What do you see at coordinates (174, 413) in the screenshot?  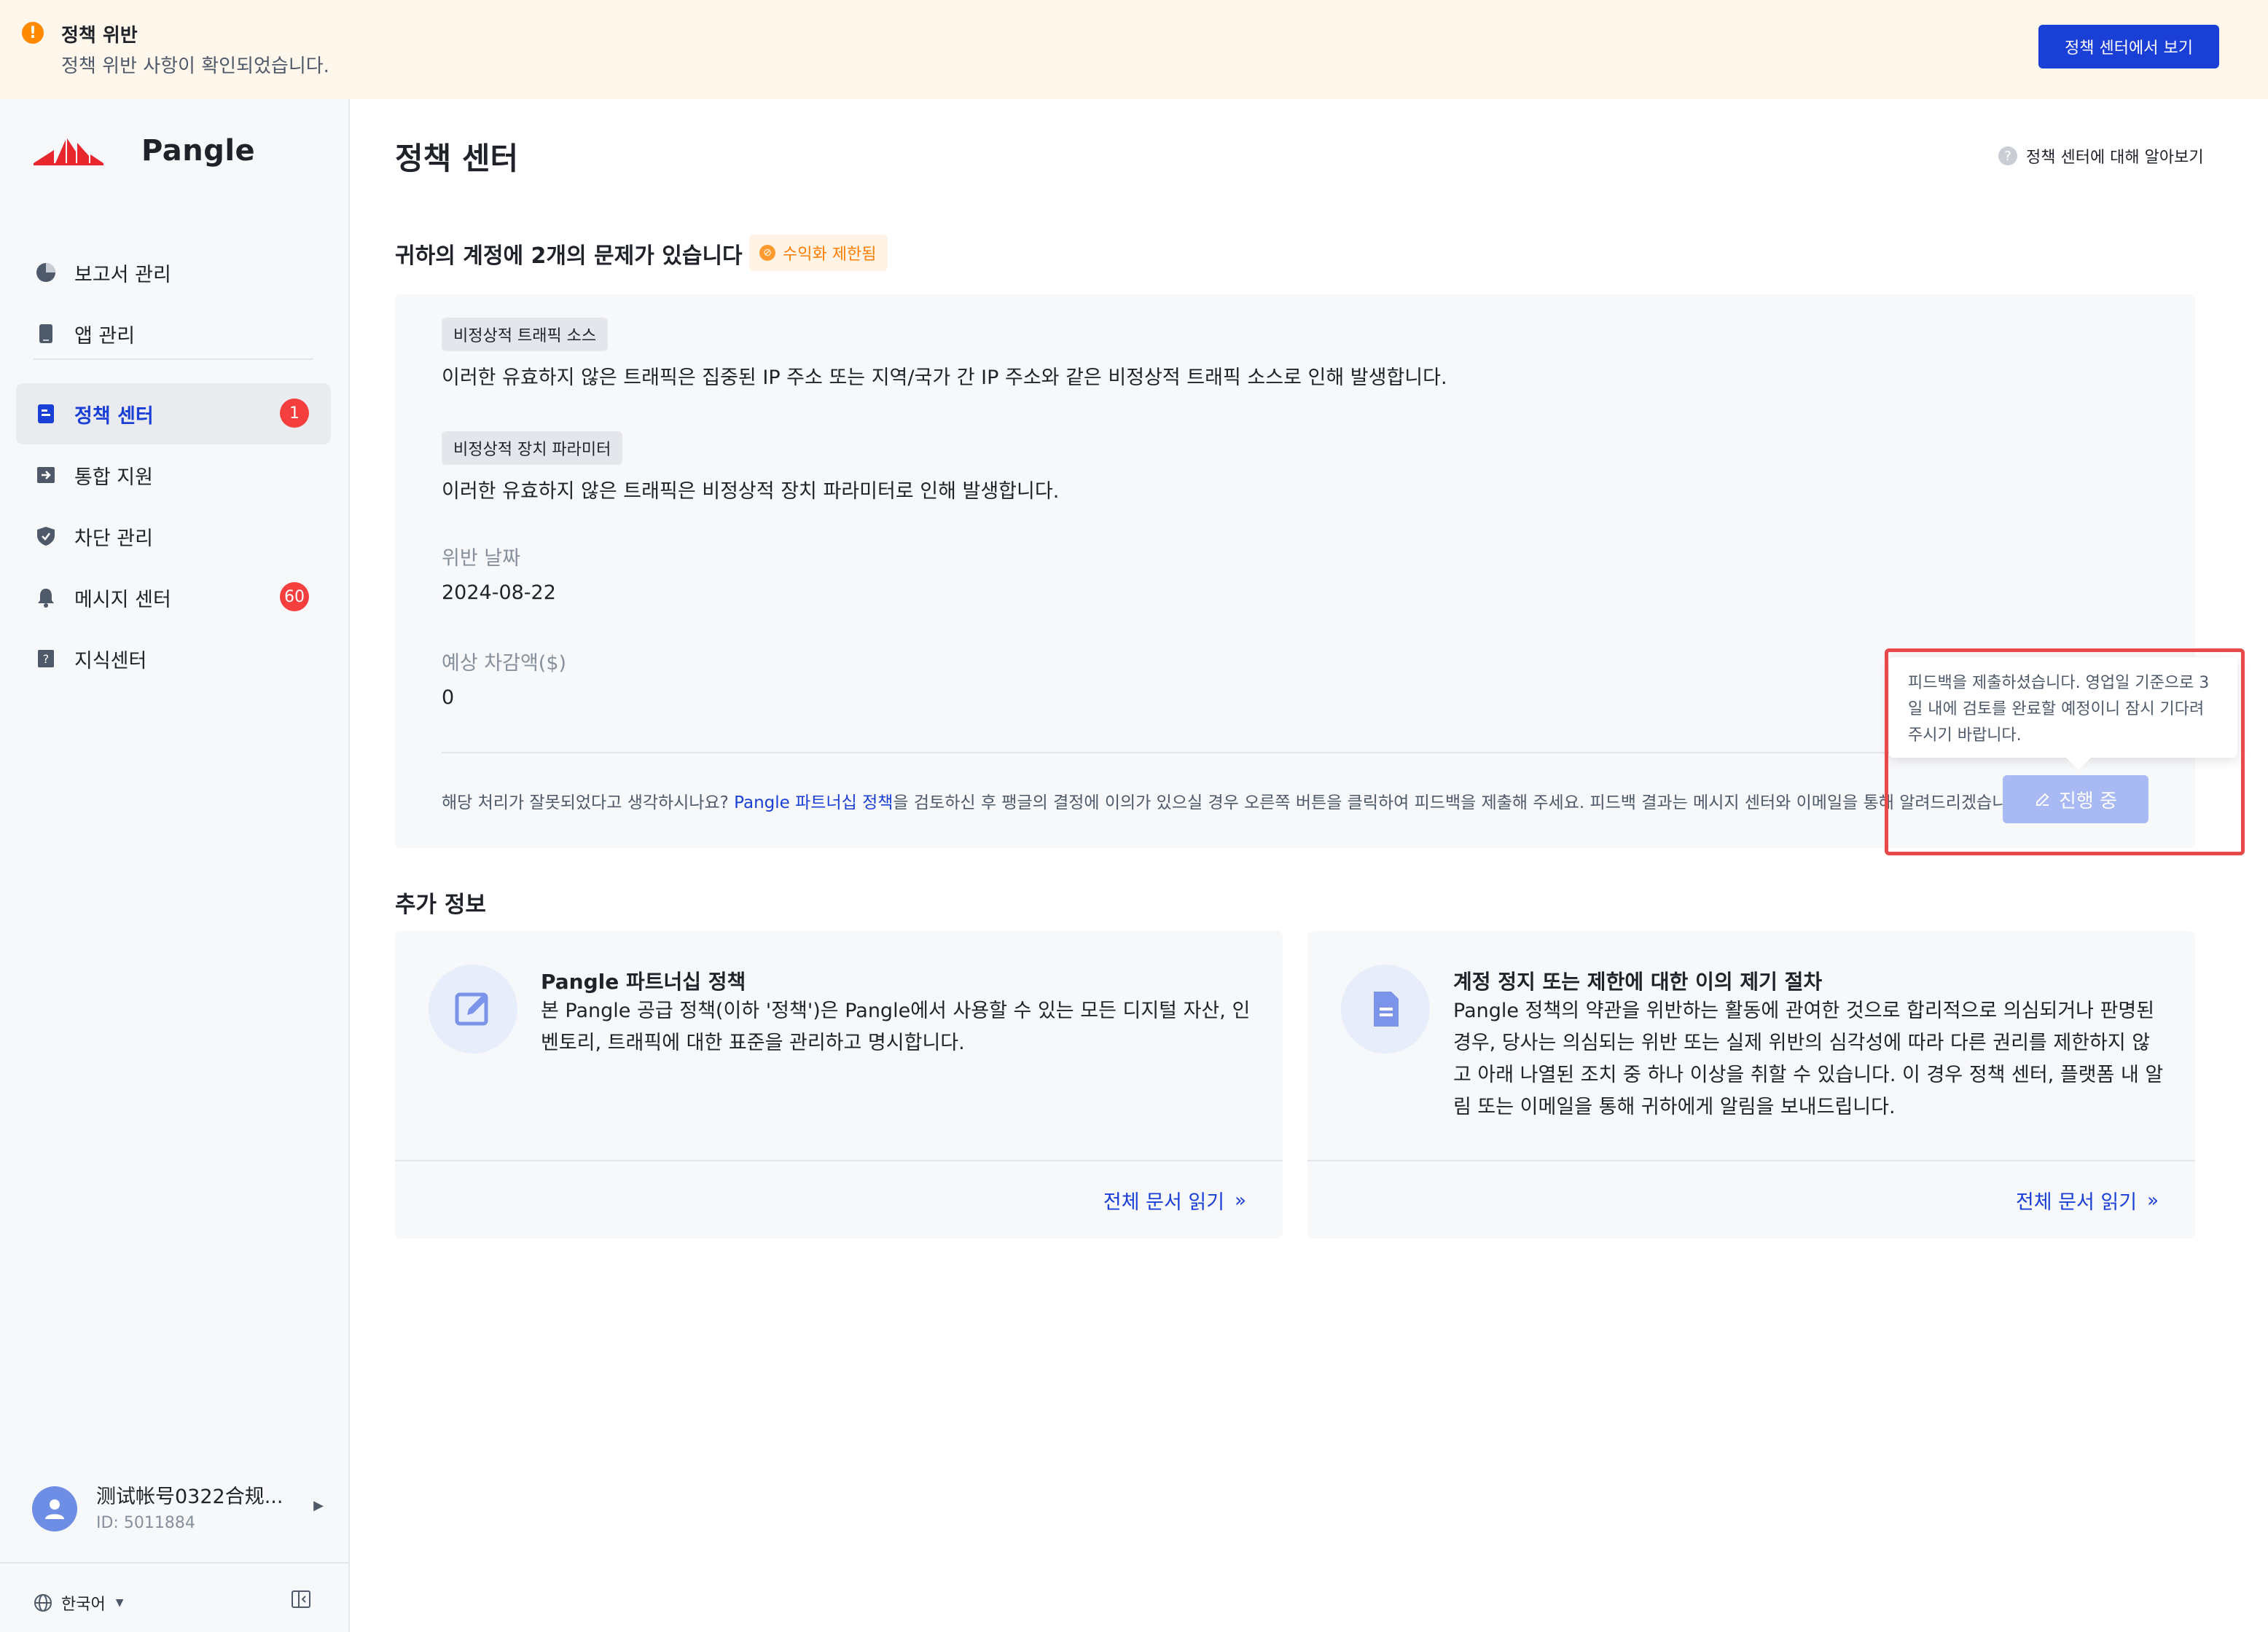 I see `sidebar-item-policy-center: 정책 센터 1` at bounding box center [174, 413].